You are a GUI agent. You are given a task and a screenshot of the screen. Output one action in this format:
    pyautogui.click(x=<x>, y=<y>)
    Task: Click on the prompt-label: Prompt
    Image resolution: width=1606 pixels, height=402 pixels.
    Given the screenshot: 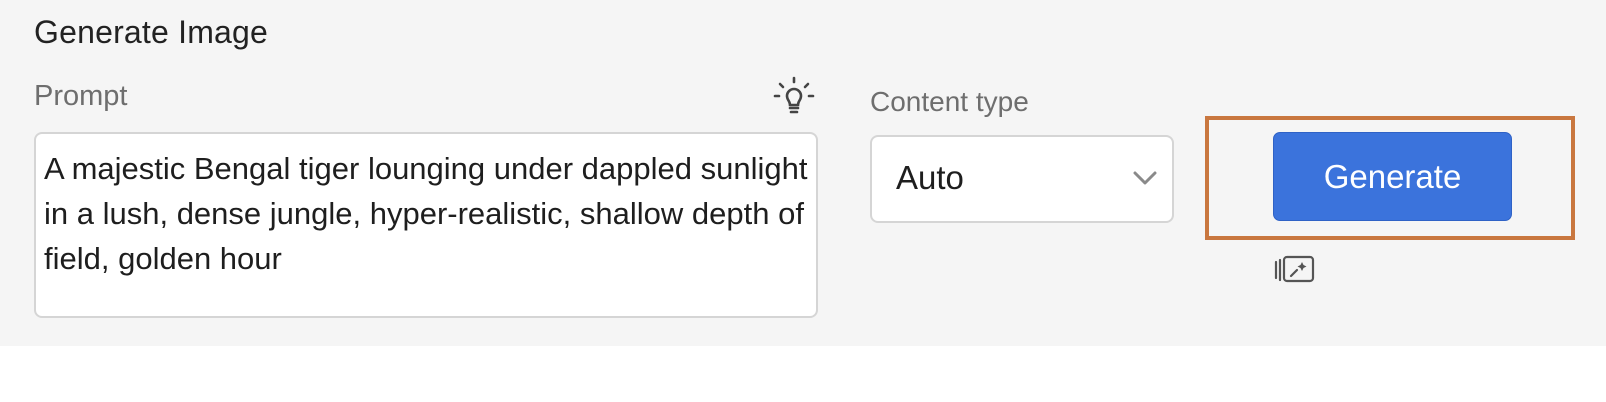 What is the action you would take?
    pyautogui.click(x=81, y=96)
    